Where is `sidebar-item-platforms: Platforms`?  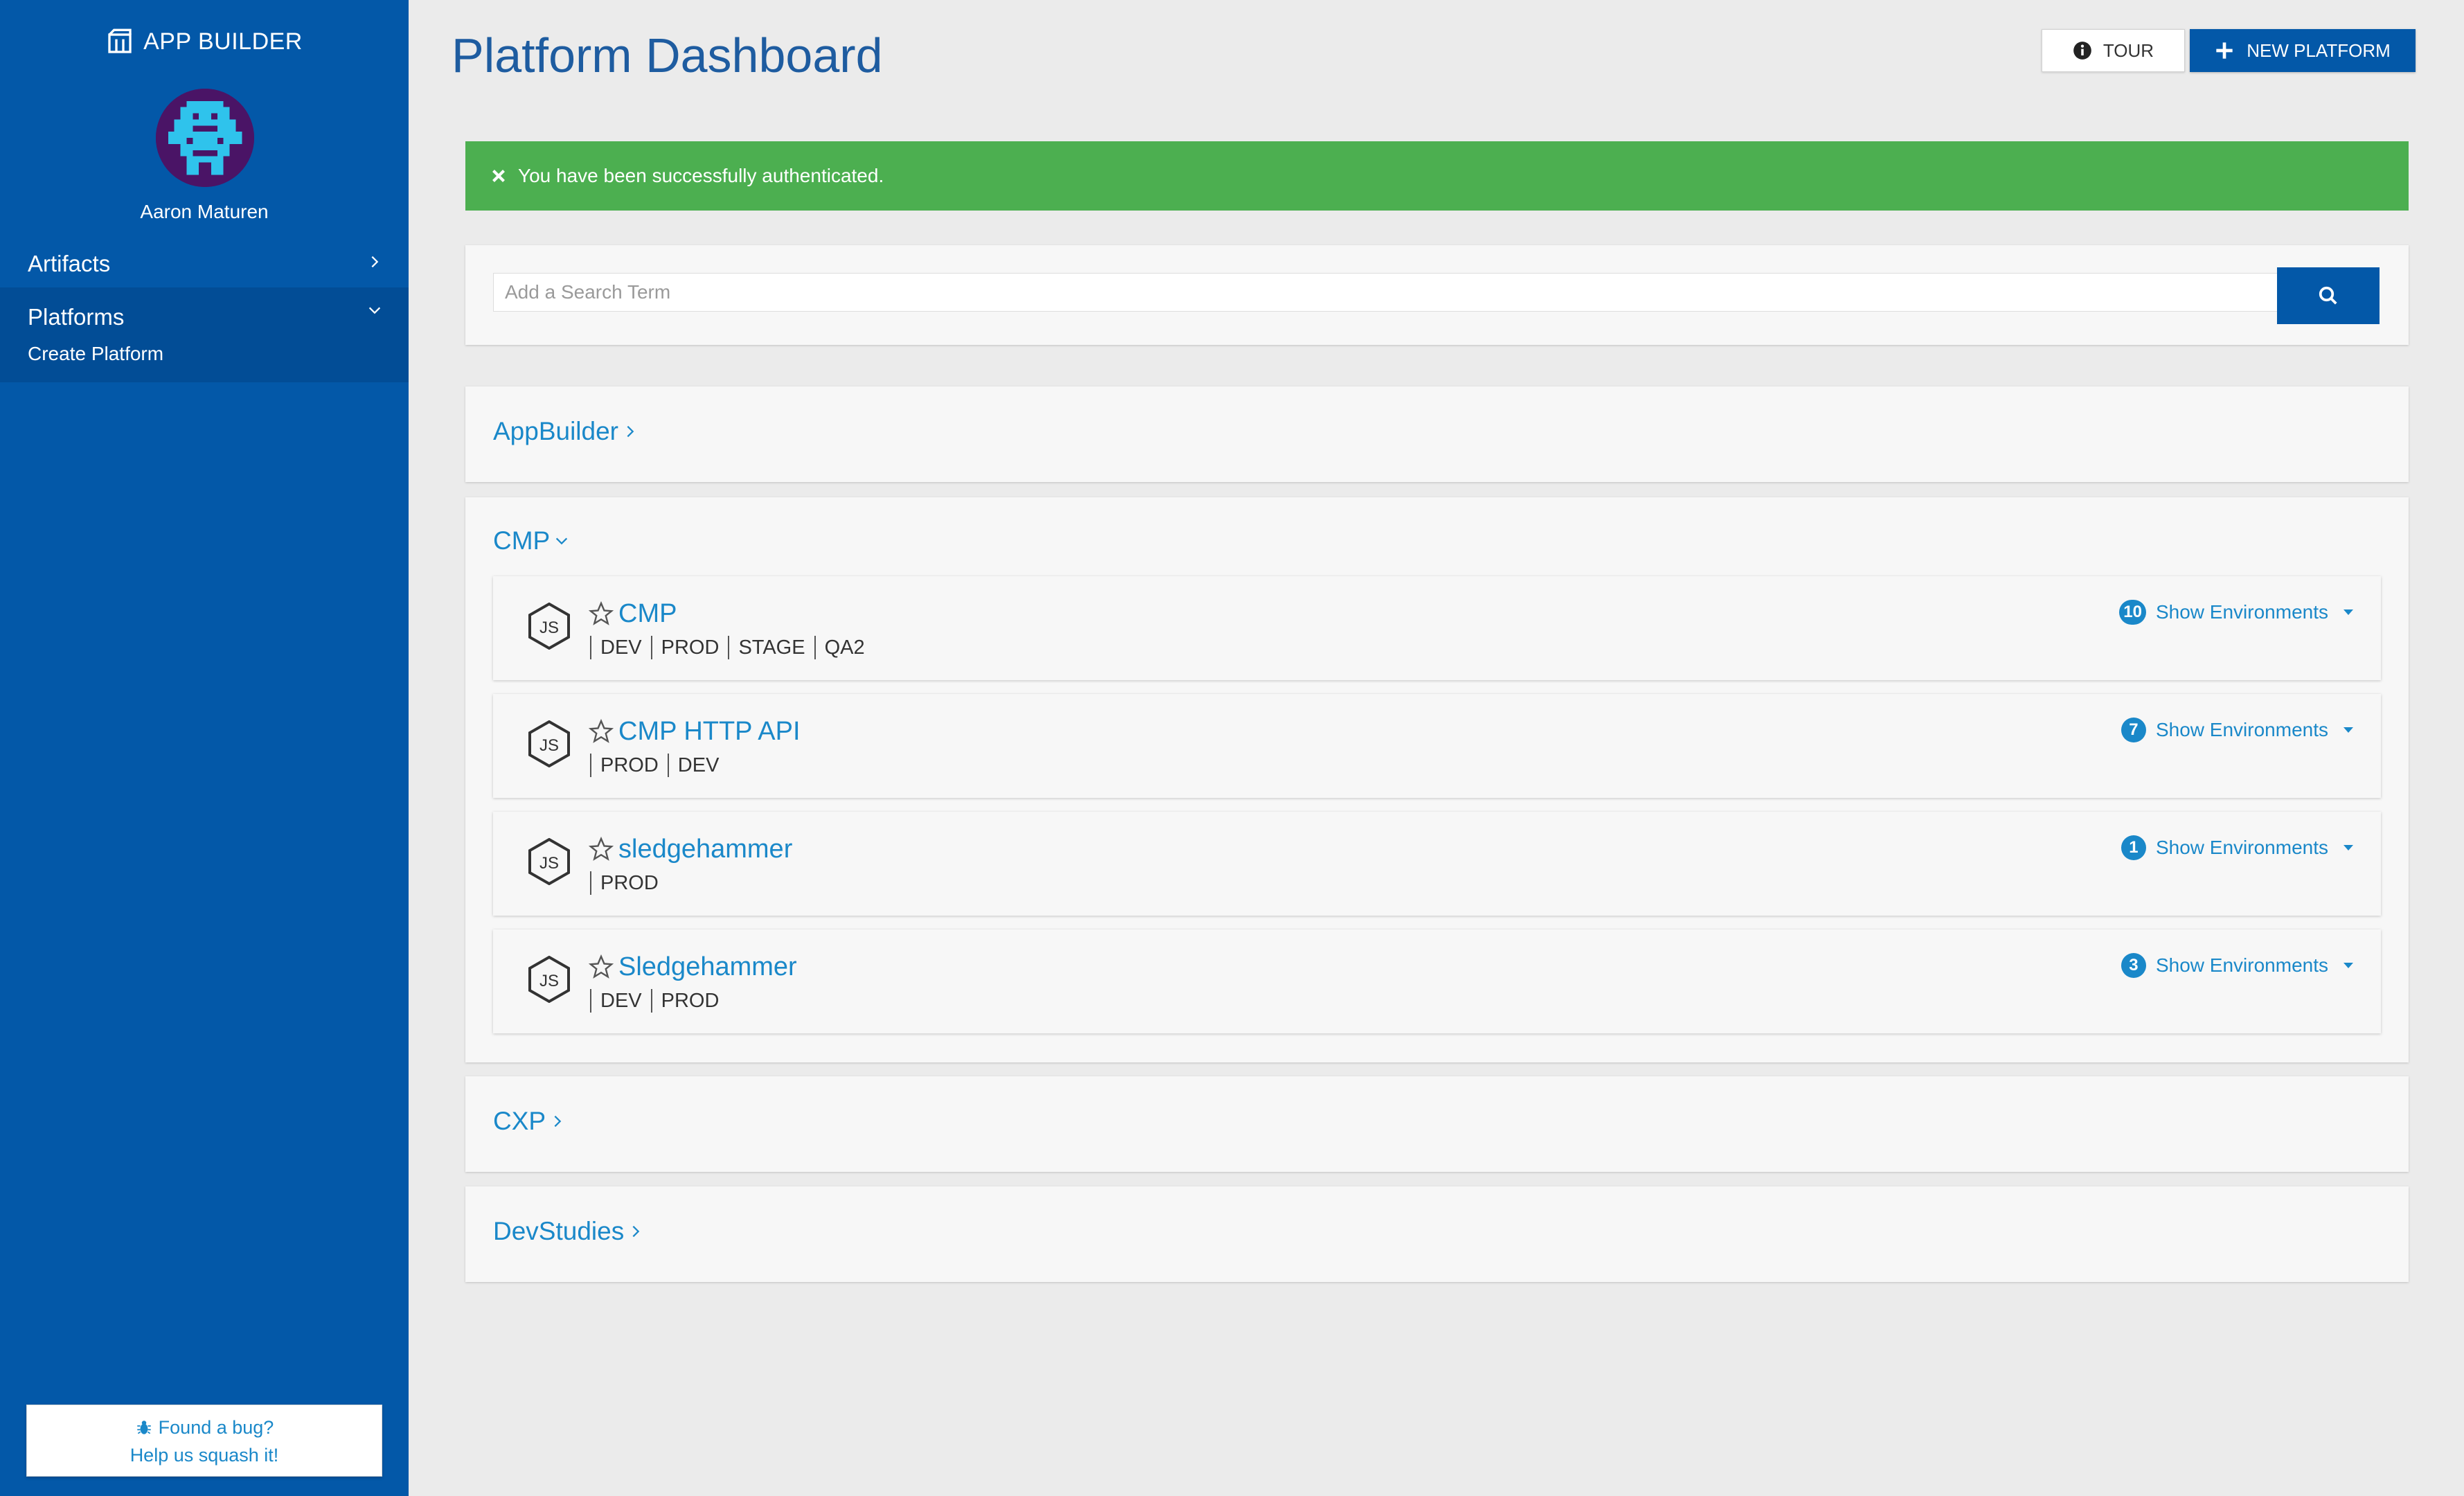
sidebar-item-platforms: Platforms is located at coordinates (204, 317).